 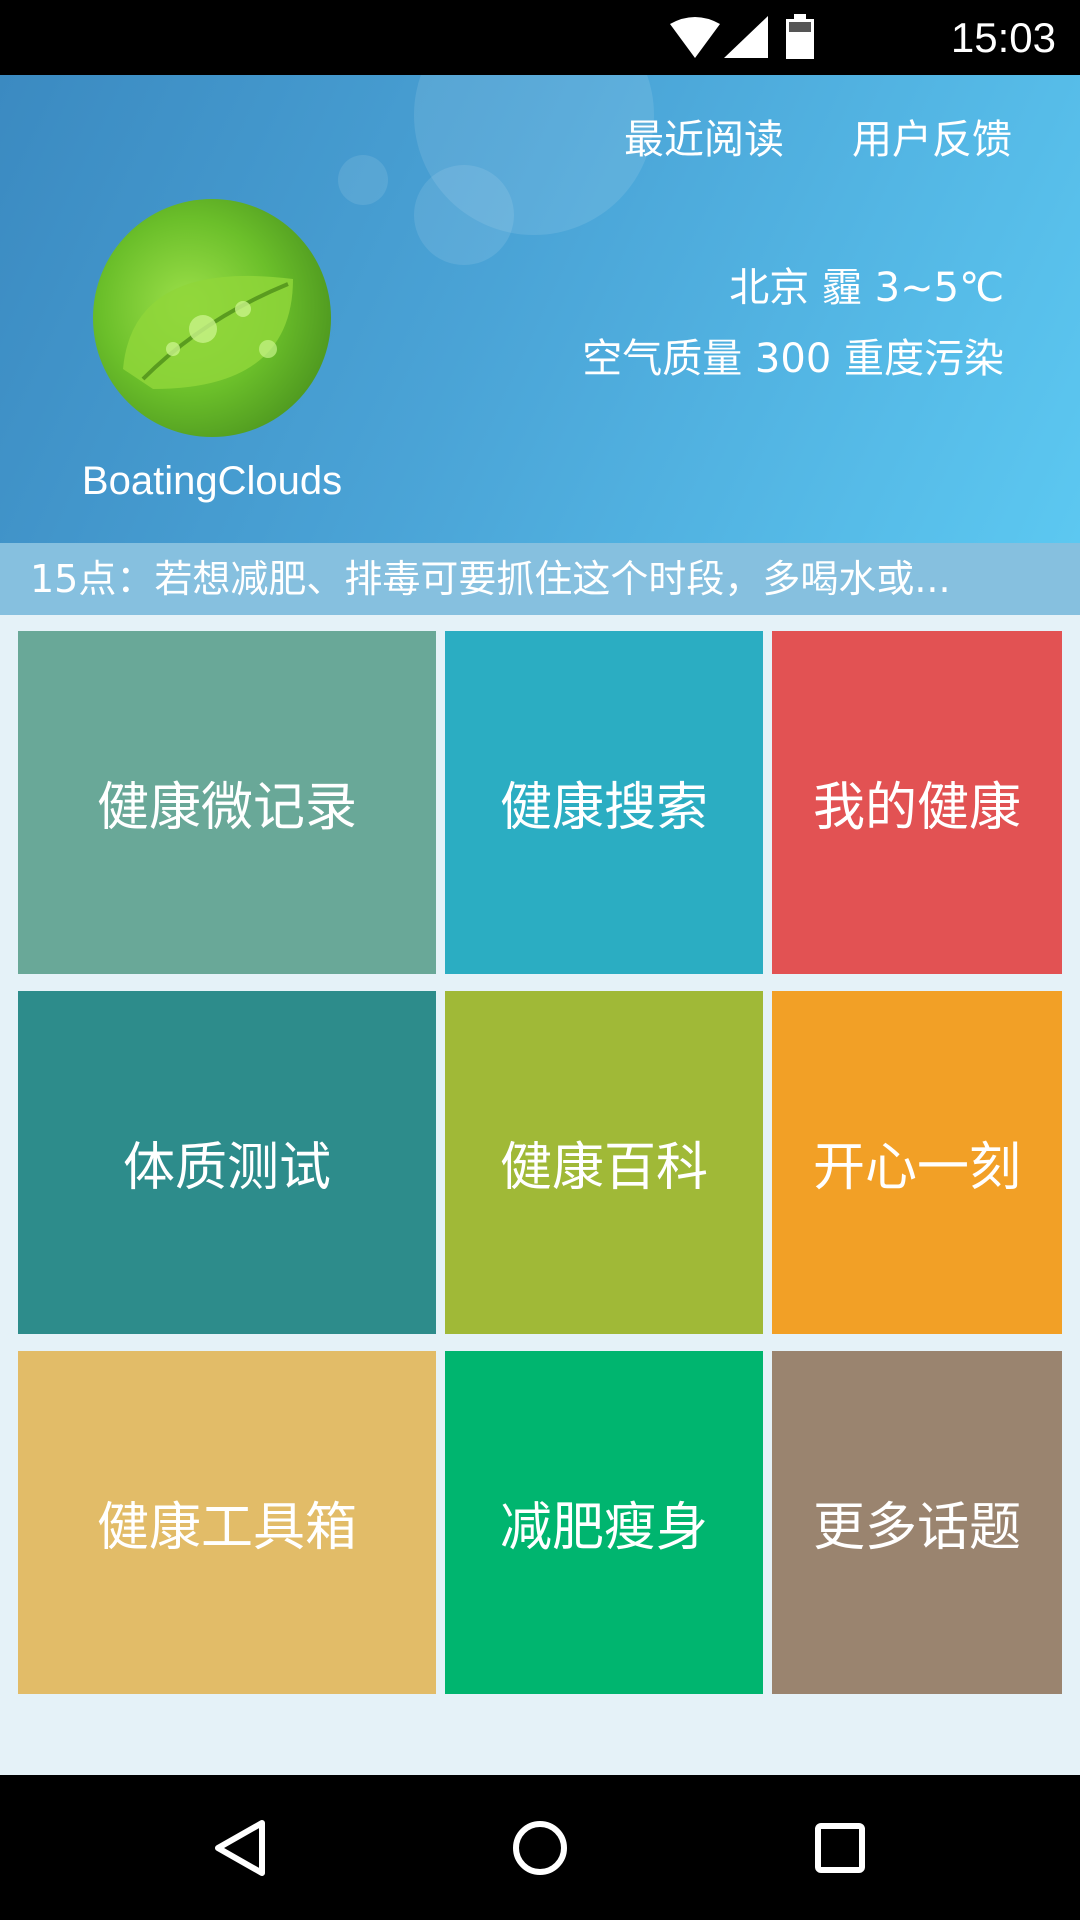 I want to click on avatar, so click(x=212, y=318).